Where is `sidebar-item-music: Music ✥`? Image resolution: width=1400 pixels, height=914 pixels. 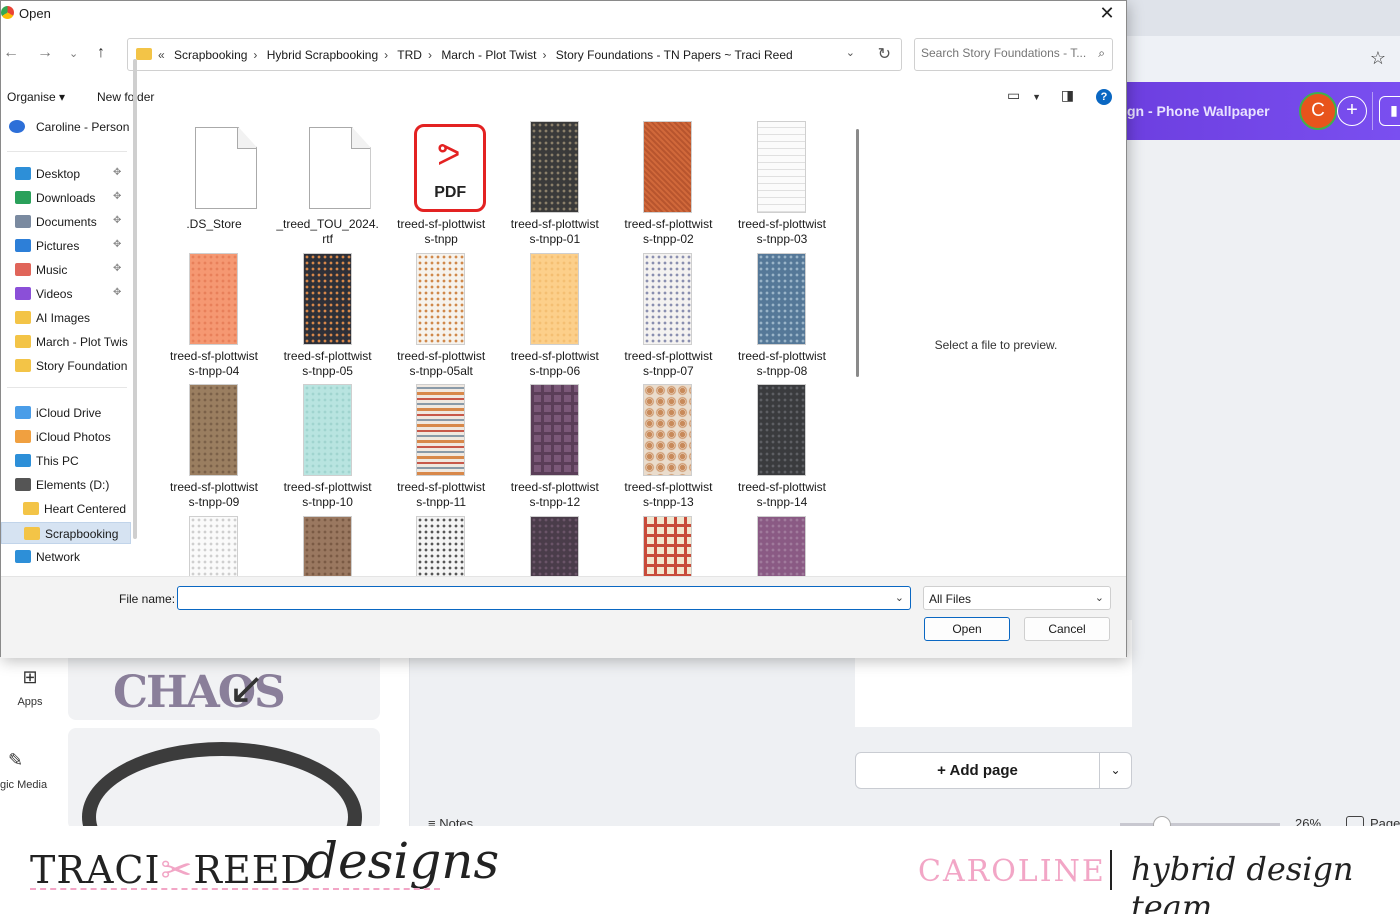 sidebar-item-music: Music ✥ is located at coordinates (66, 270).